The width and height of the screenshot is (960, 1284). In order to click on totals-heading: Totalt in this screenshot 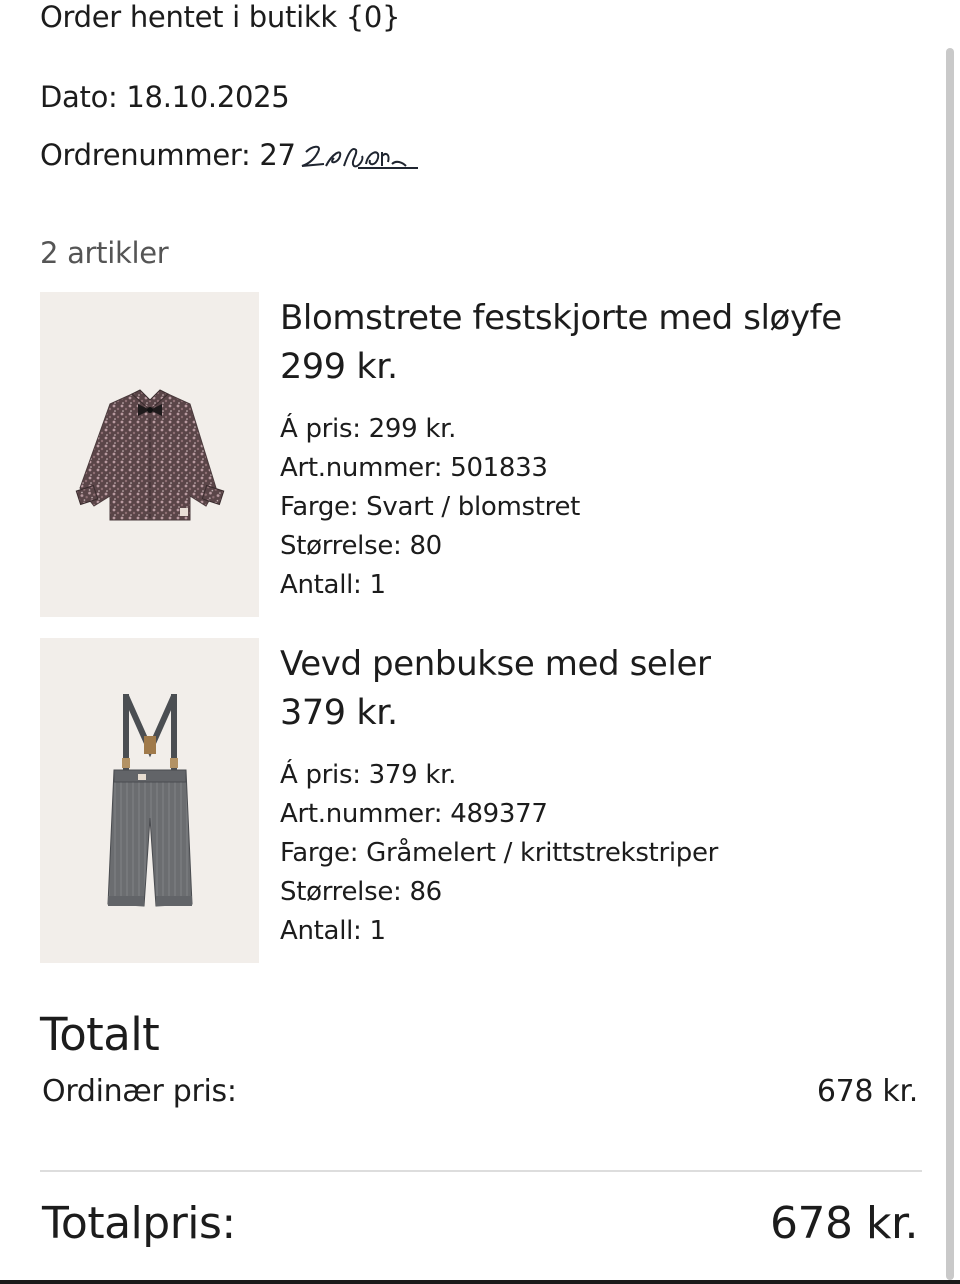, I will do `click(100, 1034)`.